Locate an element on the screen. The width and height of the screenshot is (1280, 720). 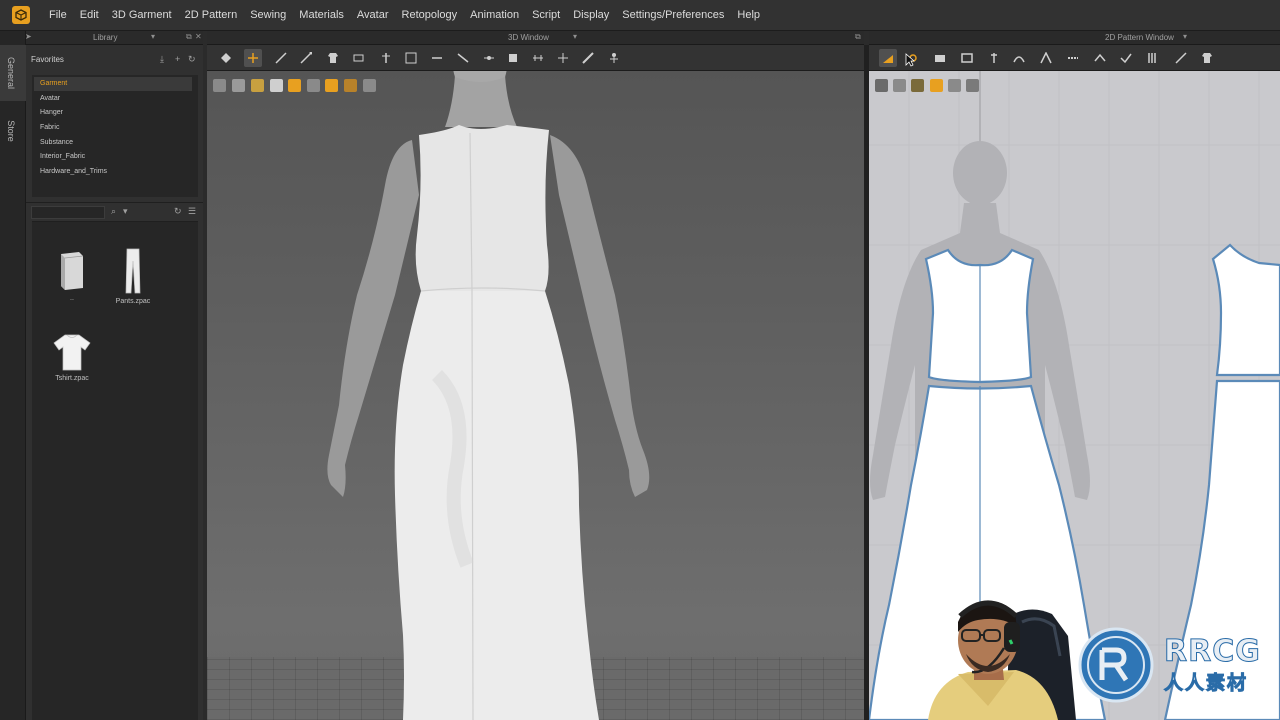
menu-materials: Materials is located at coordinates (321, 15).